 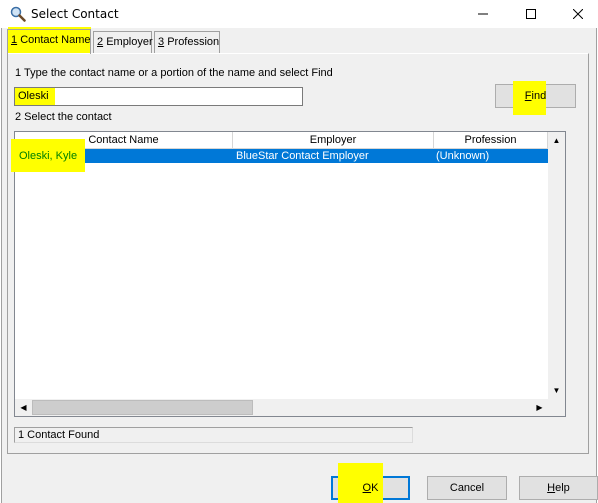 I want to click on help-mnemonic: H, so click(x=551, y=488).